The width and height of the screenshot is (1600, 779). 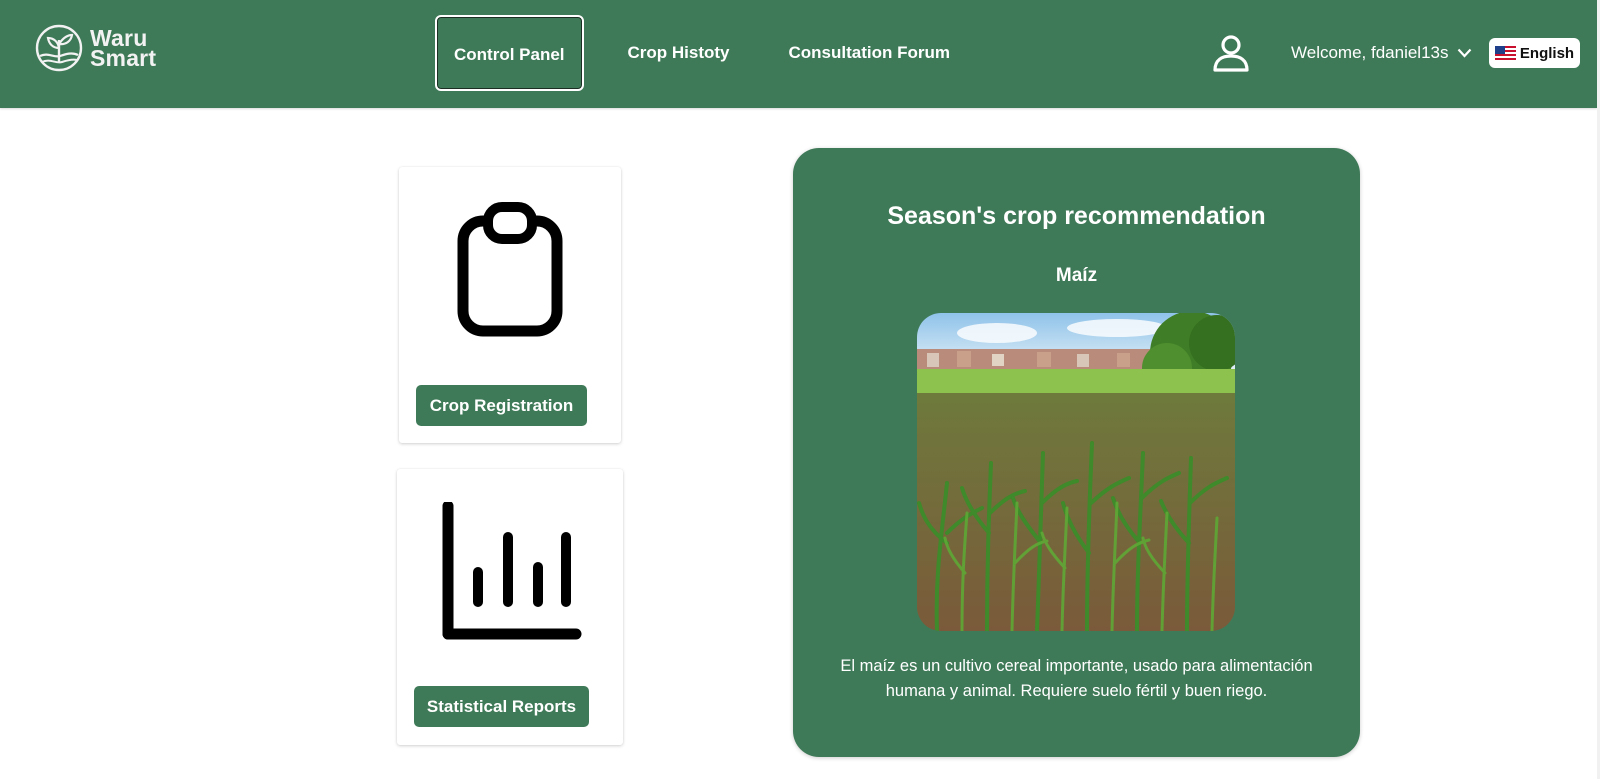 I want to click on user-icon, so click(x=1231, y=53).